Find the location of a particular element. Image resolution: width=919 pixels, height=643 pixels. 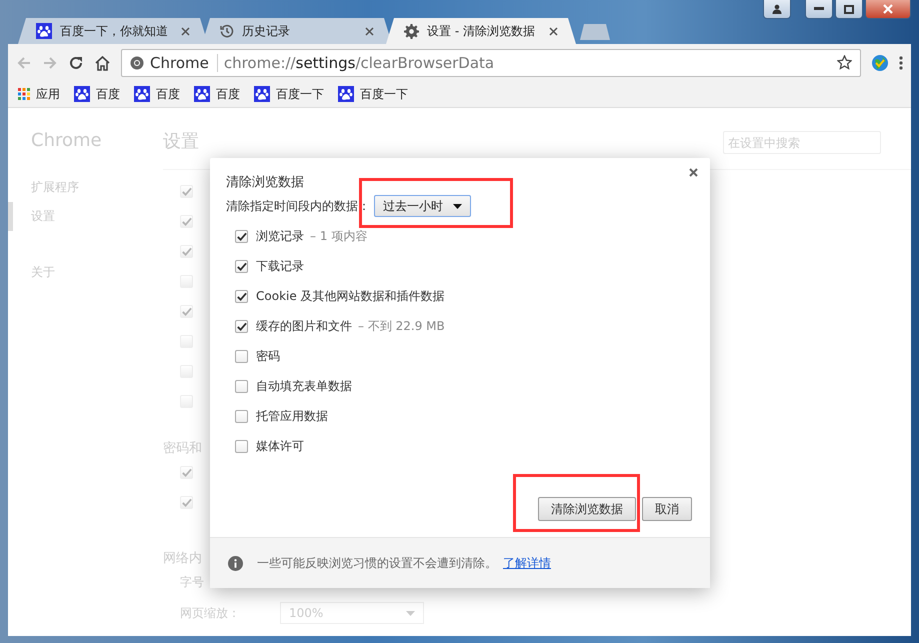

back-icon is located at coordinates (24, 62).